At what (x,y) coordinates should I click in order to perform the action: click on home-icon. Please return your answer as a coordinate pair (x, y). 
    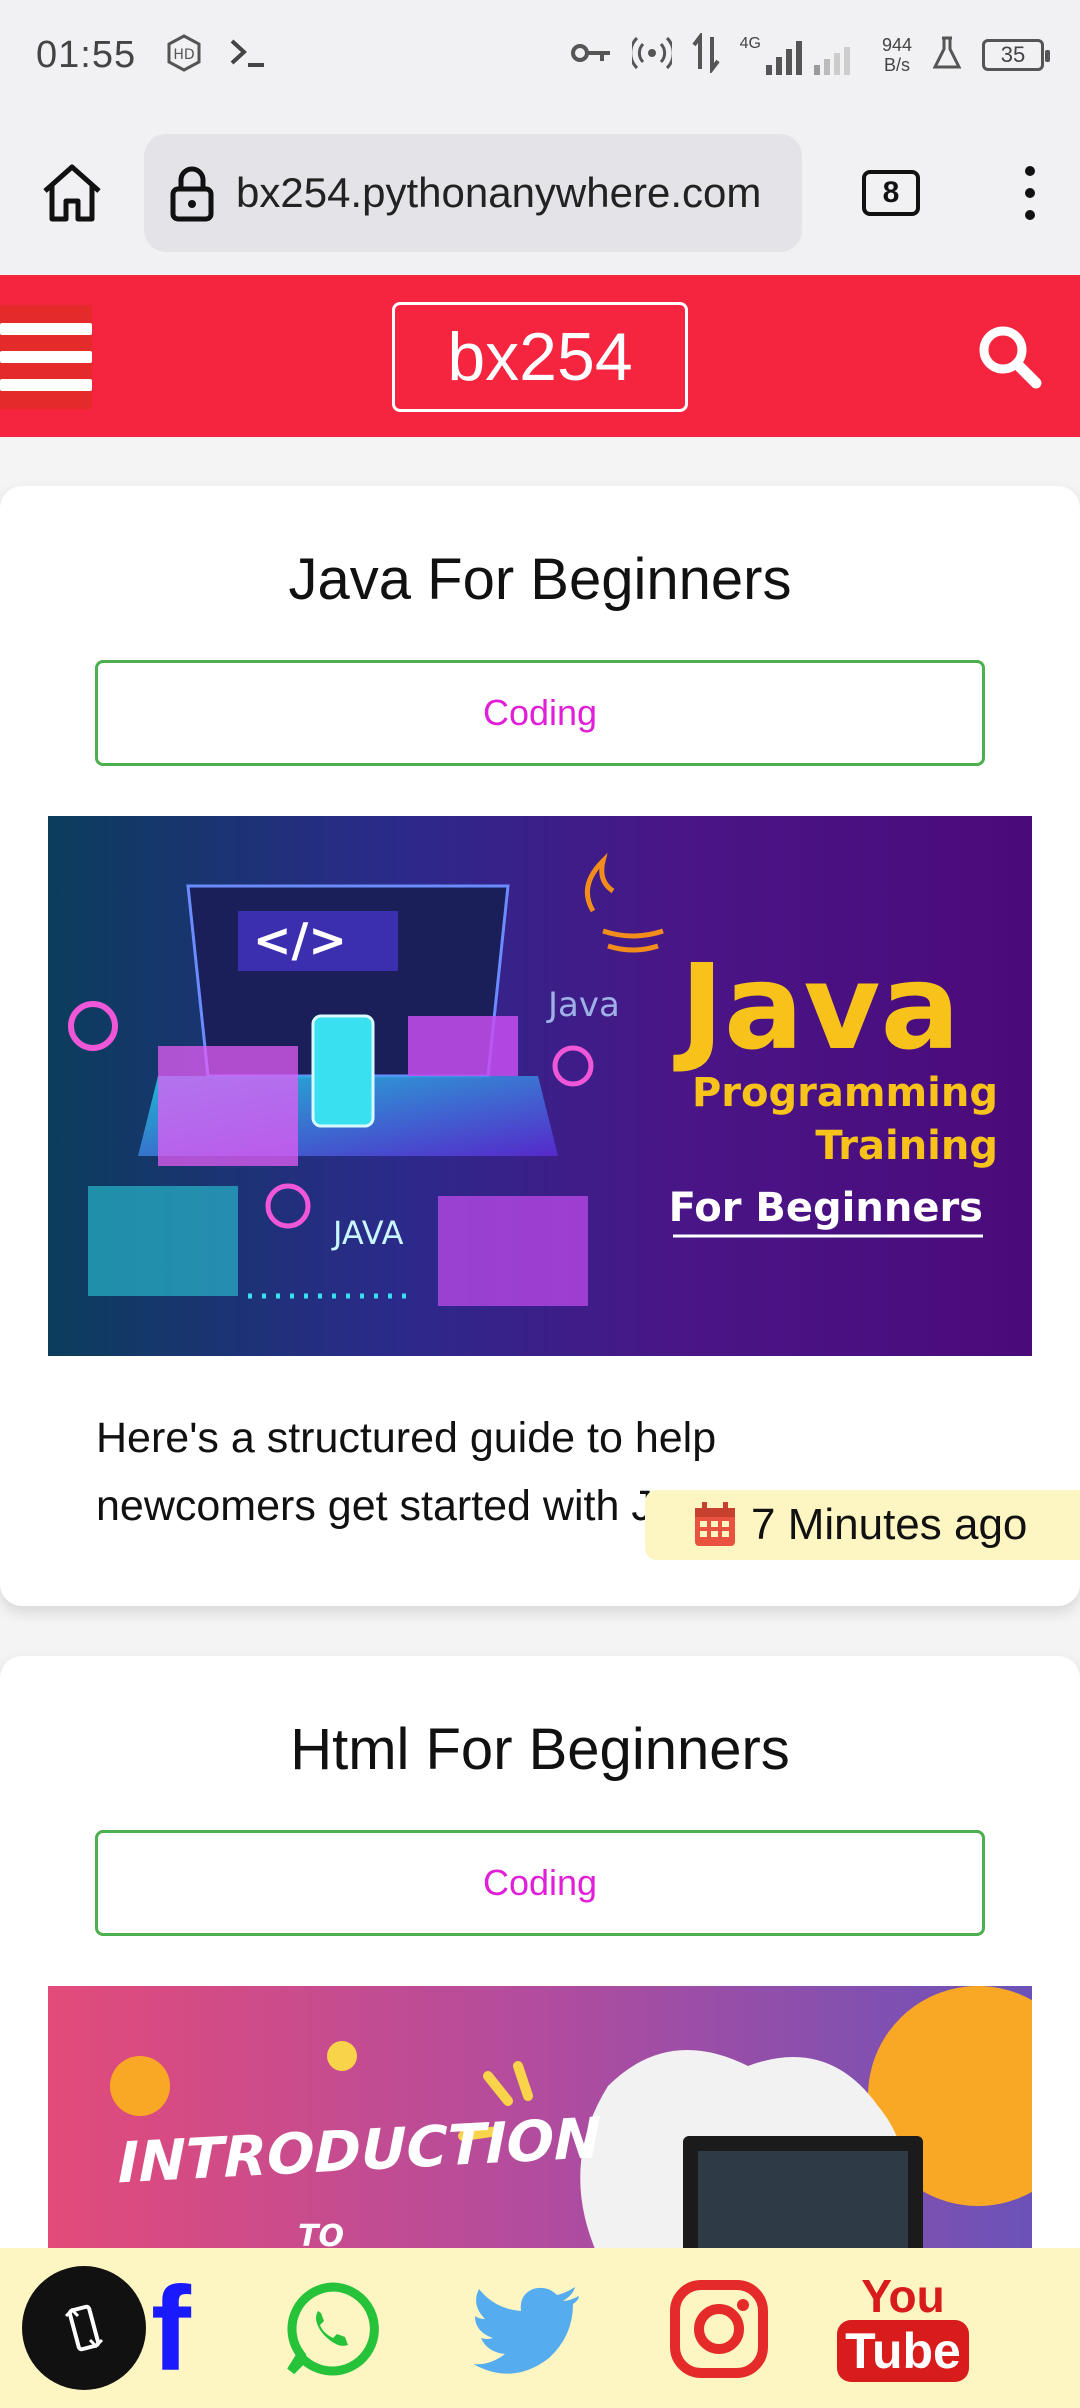
    Looking at the image, I should click on (72, 192).